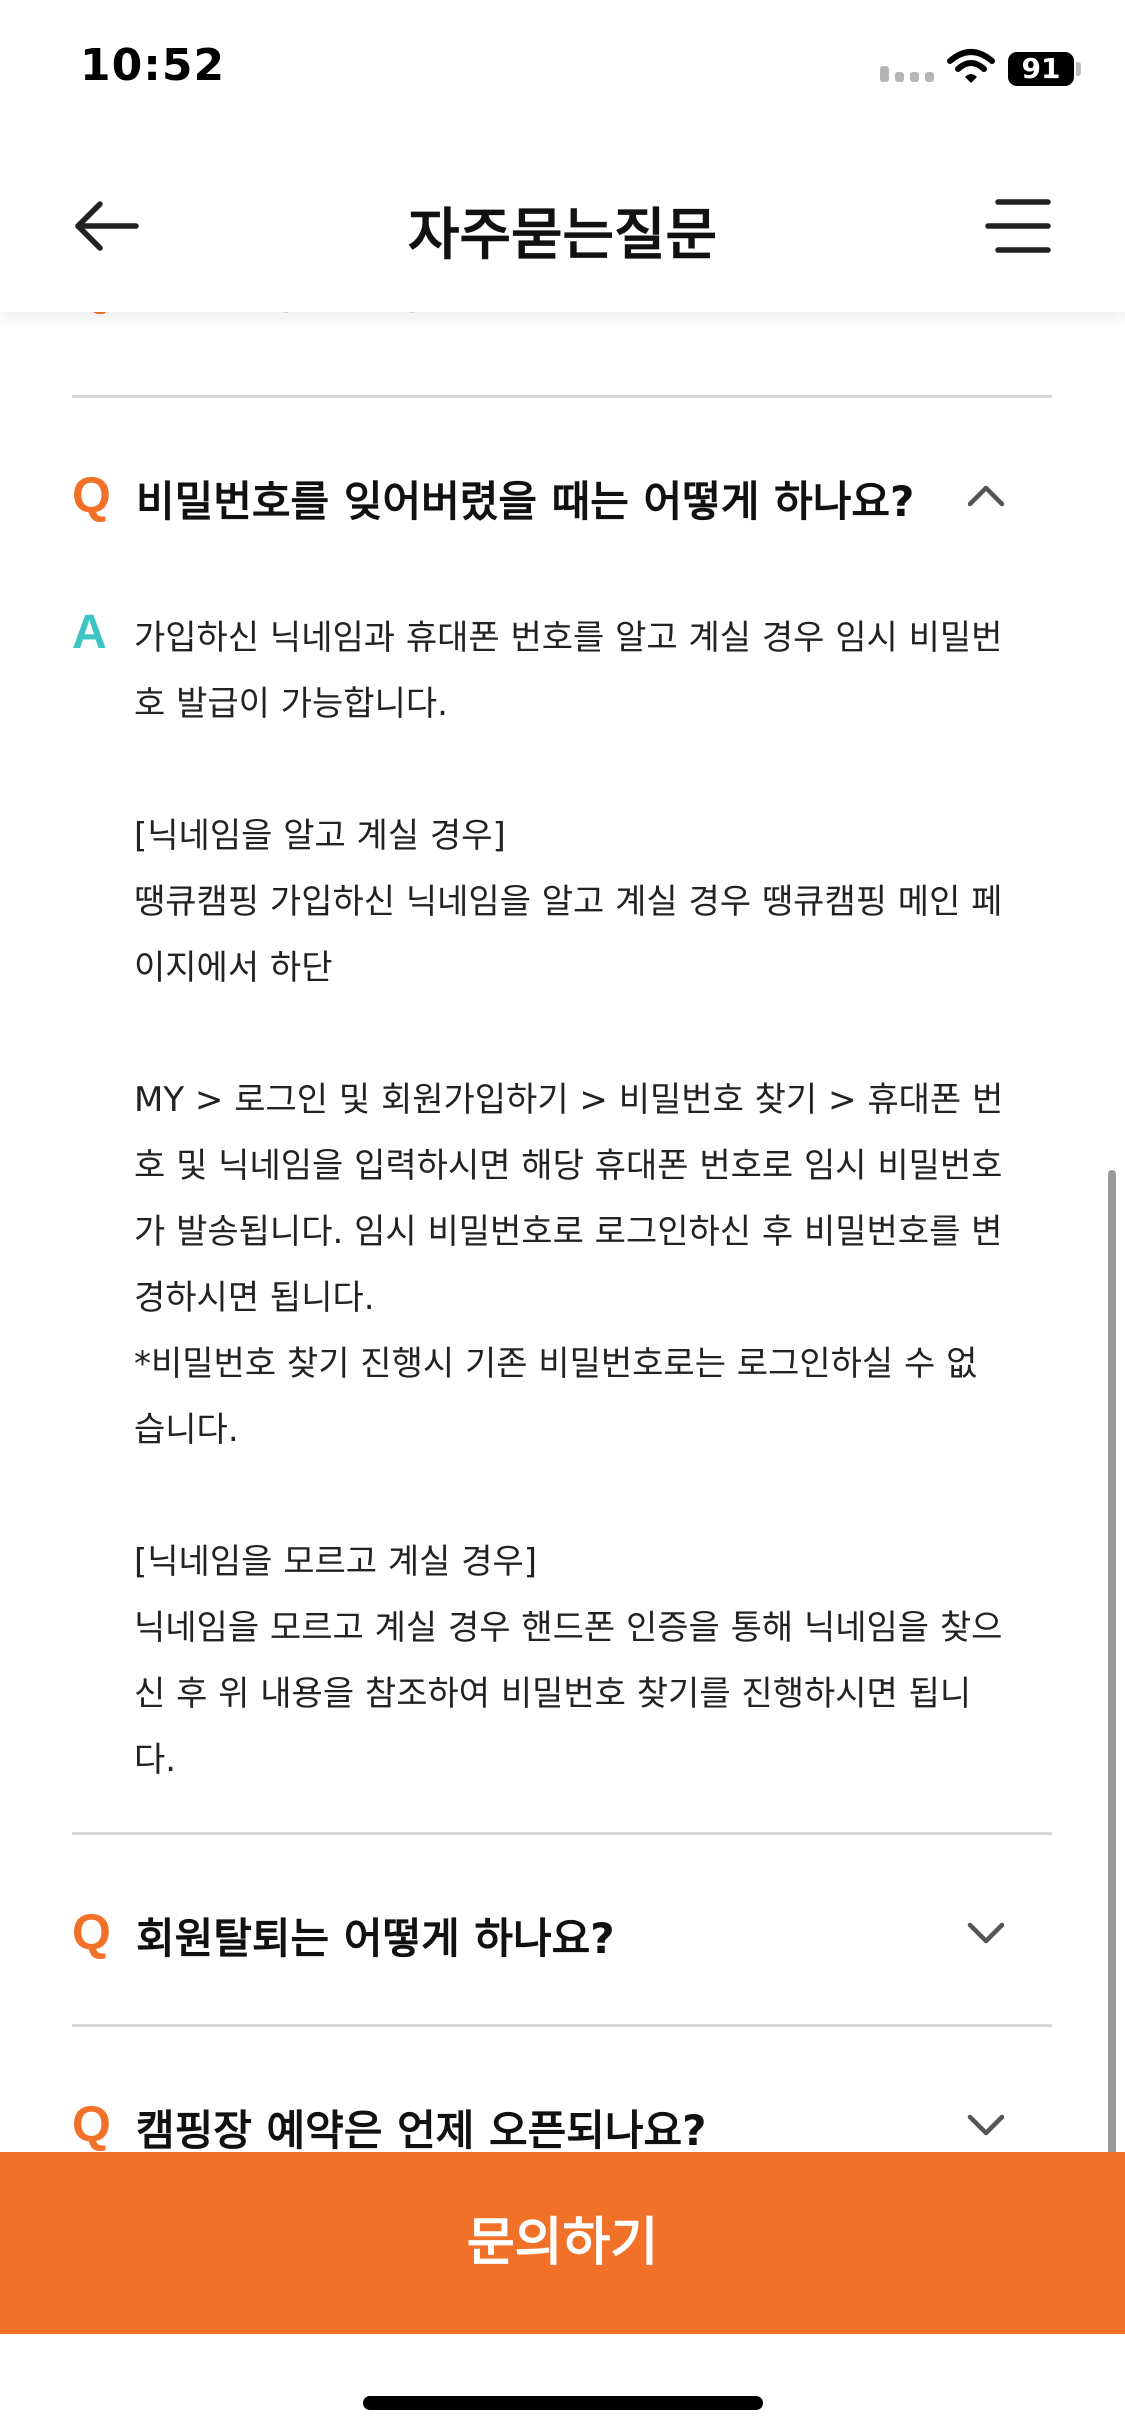 Image resolution: width=1125 pixels, height=2436 pixels. Describe the element at coordinates (525, 501) in the screenshot. I see `faq-question-text: 비밀번호를 잊어버렸을 때는 어떻게 하나요?` at that location.